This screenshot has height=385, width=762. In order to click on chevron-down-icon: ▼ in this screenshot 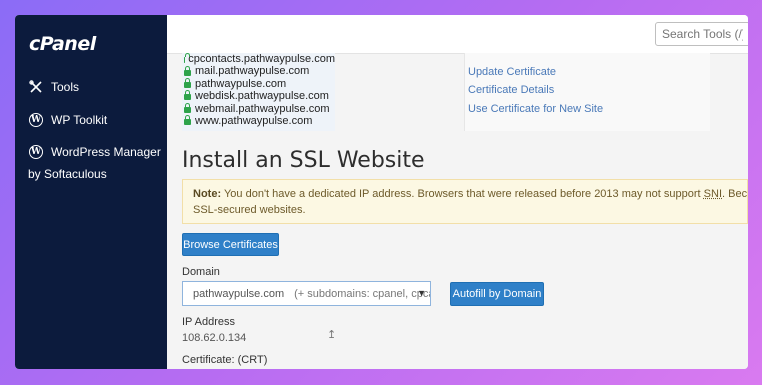, I will do `click(421, 293)`.